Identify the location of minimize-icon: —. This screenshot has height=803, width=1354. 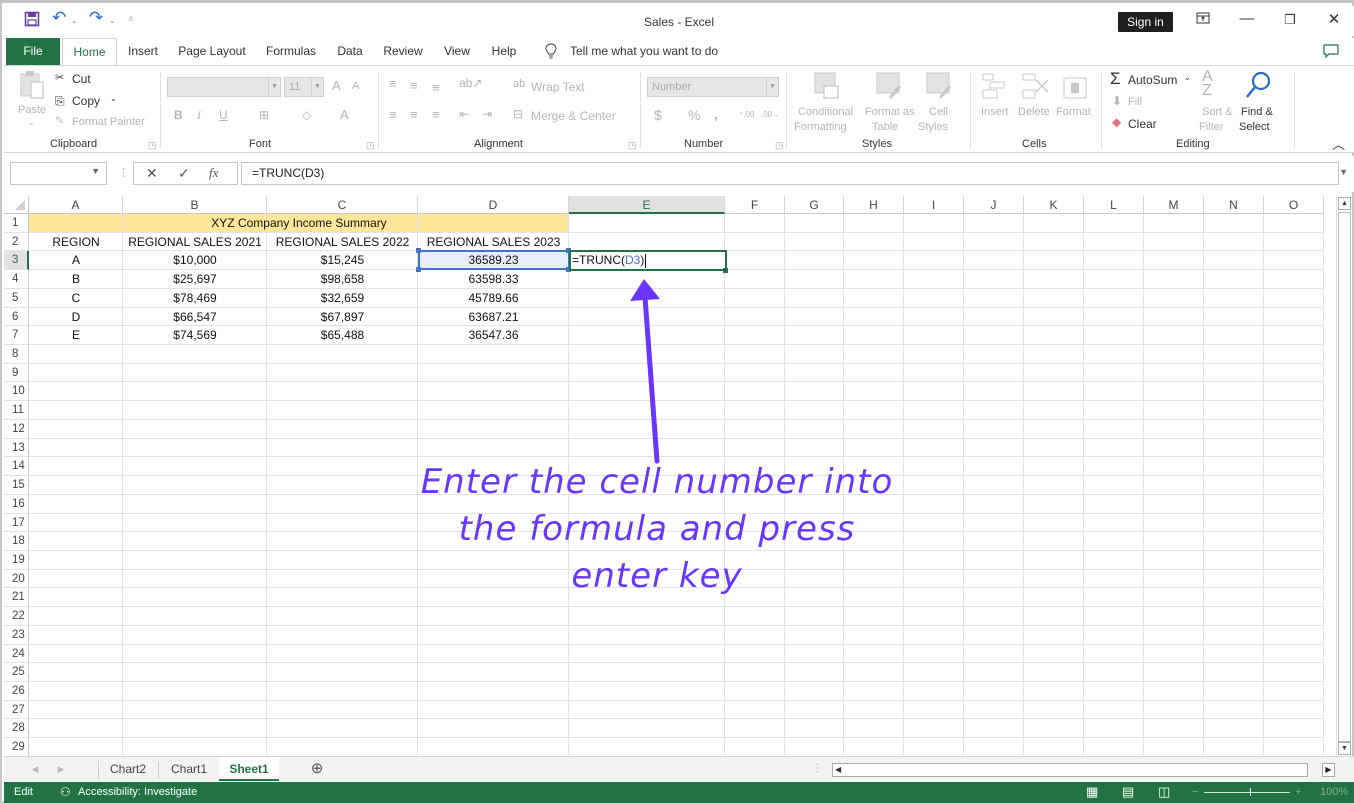
(1247, 18).